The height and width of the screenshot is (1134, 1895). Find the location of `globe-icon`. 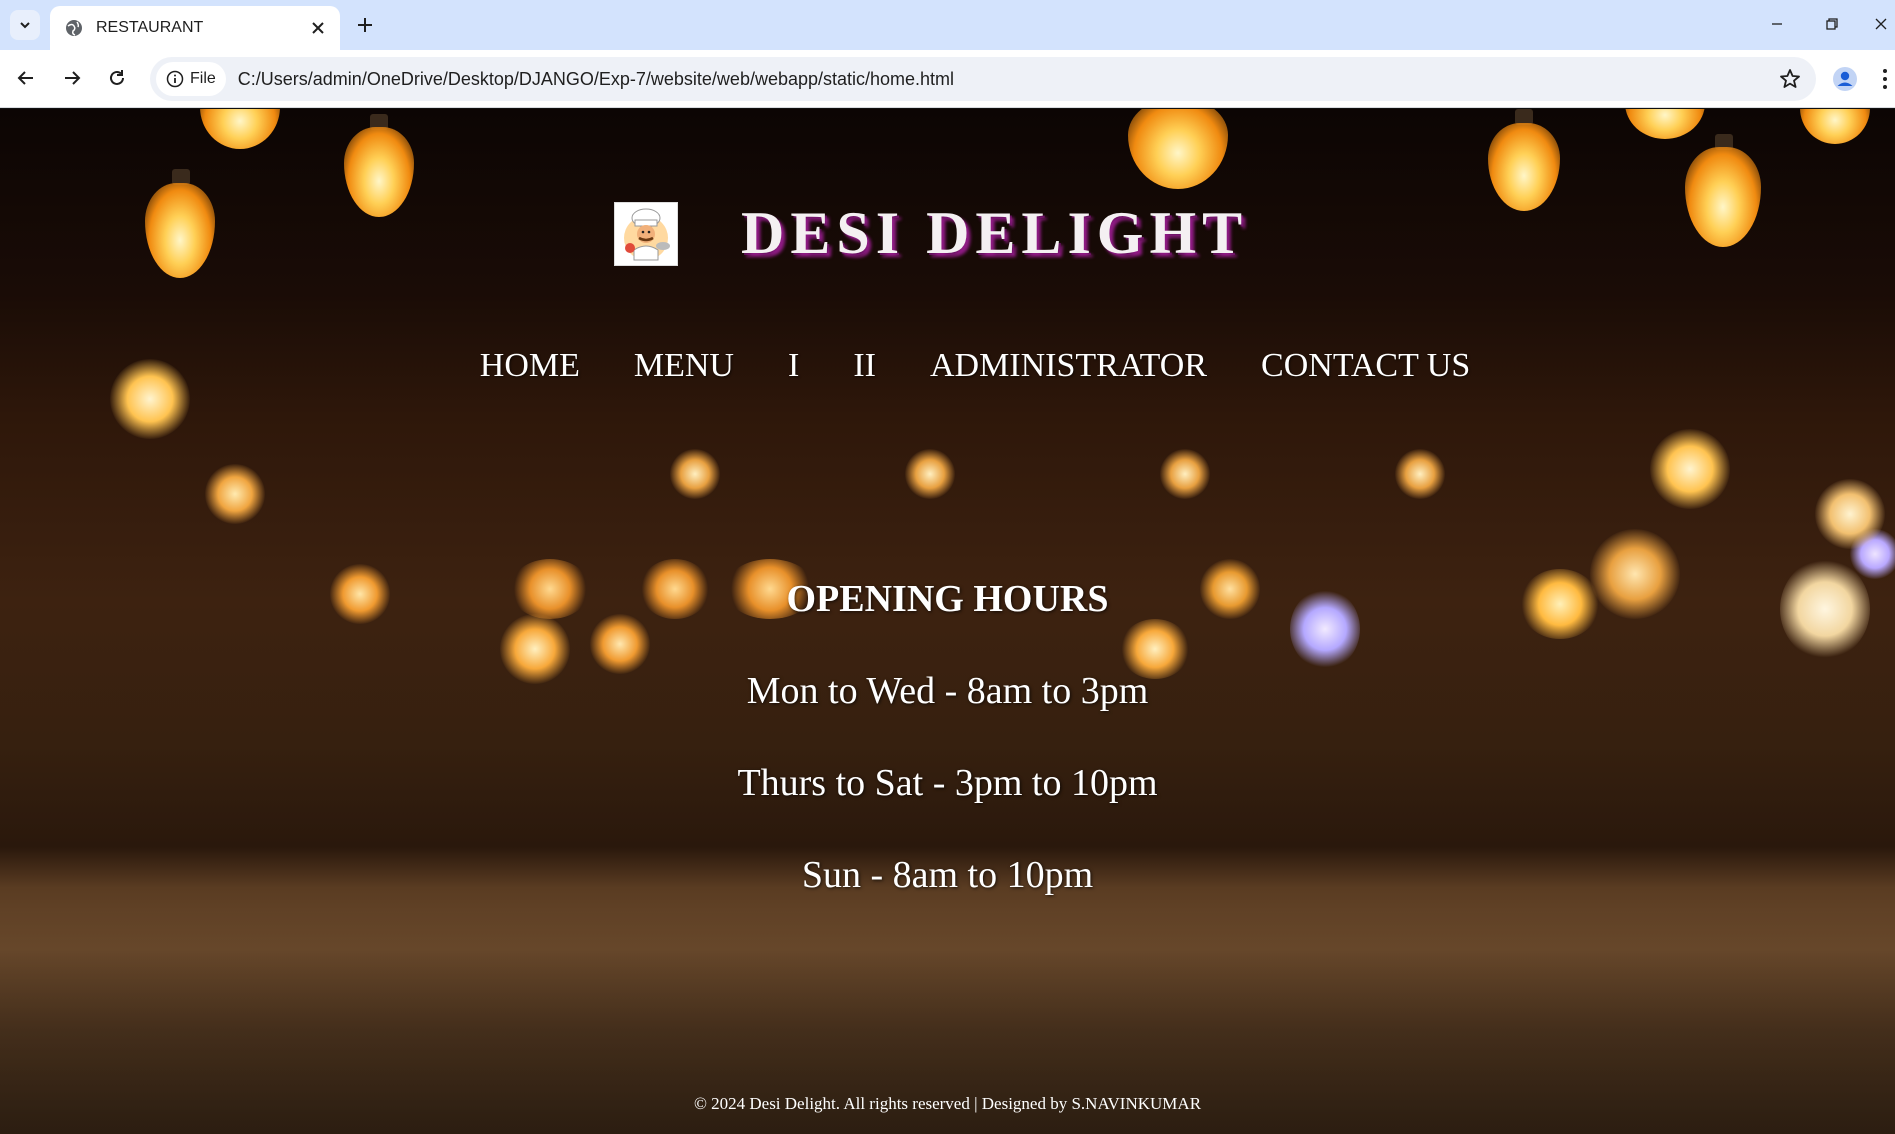

globe-icon is located at coordinates (74, 28).